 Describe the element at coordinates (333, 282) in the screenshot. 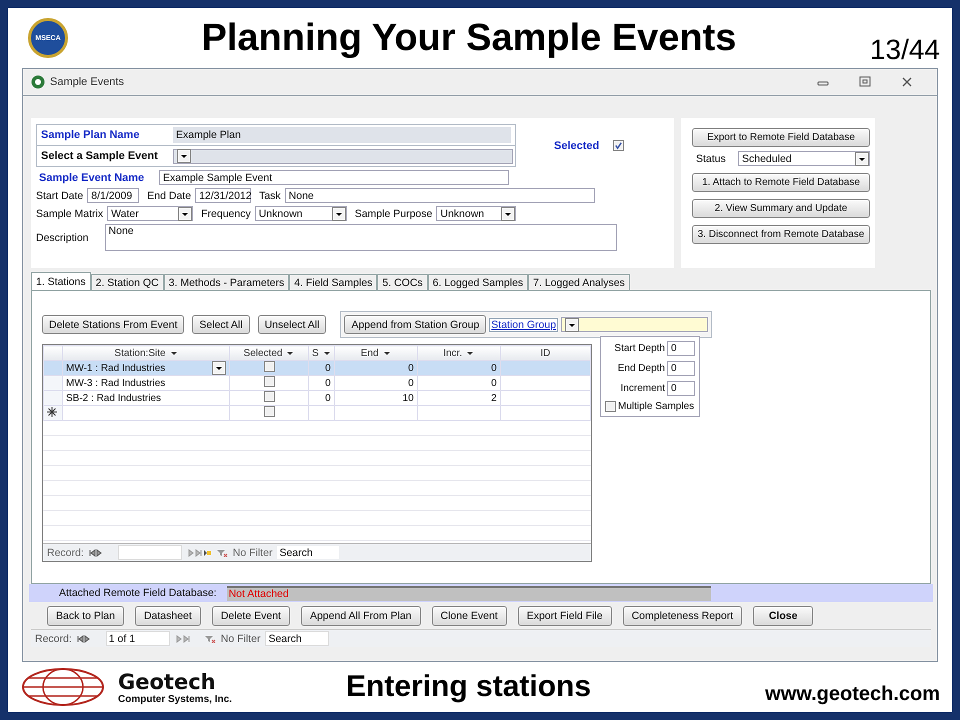

I see `tab: 4. Field Samples` at that location.